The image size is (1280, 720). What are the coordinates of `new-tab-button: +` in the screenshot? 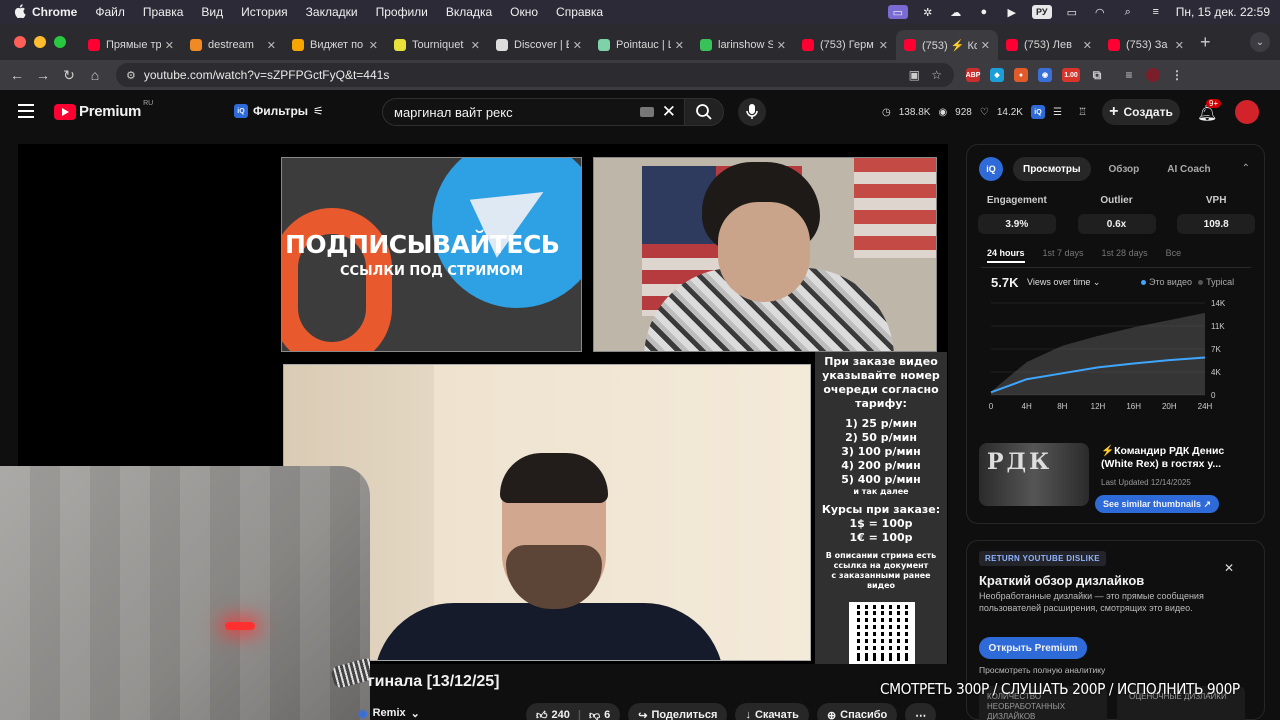 It's located at (1205, 42).